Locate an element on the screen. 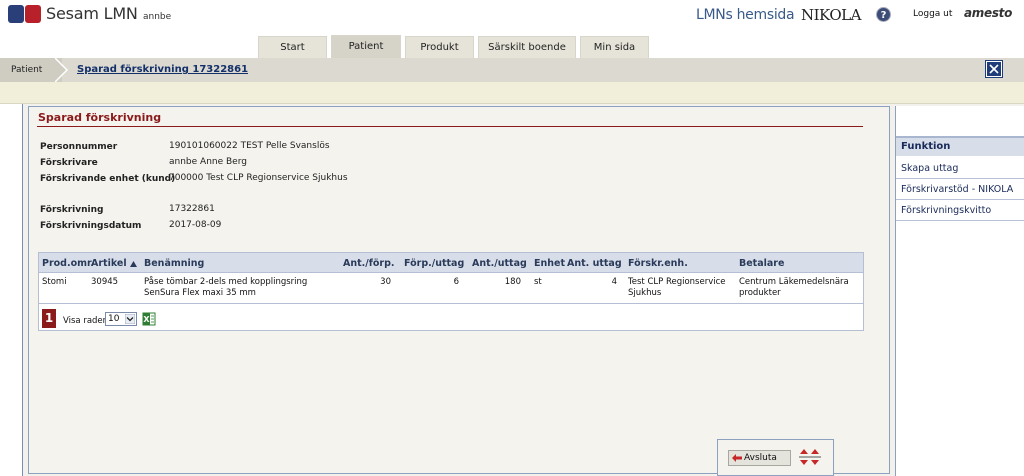 The height and width of the screenshot is (476, 1024). avsluta-label: Avsluta is located at coordinates (760, 458).